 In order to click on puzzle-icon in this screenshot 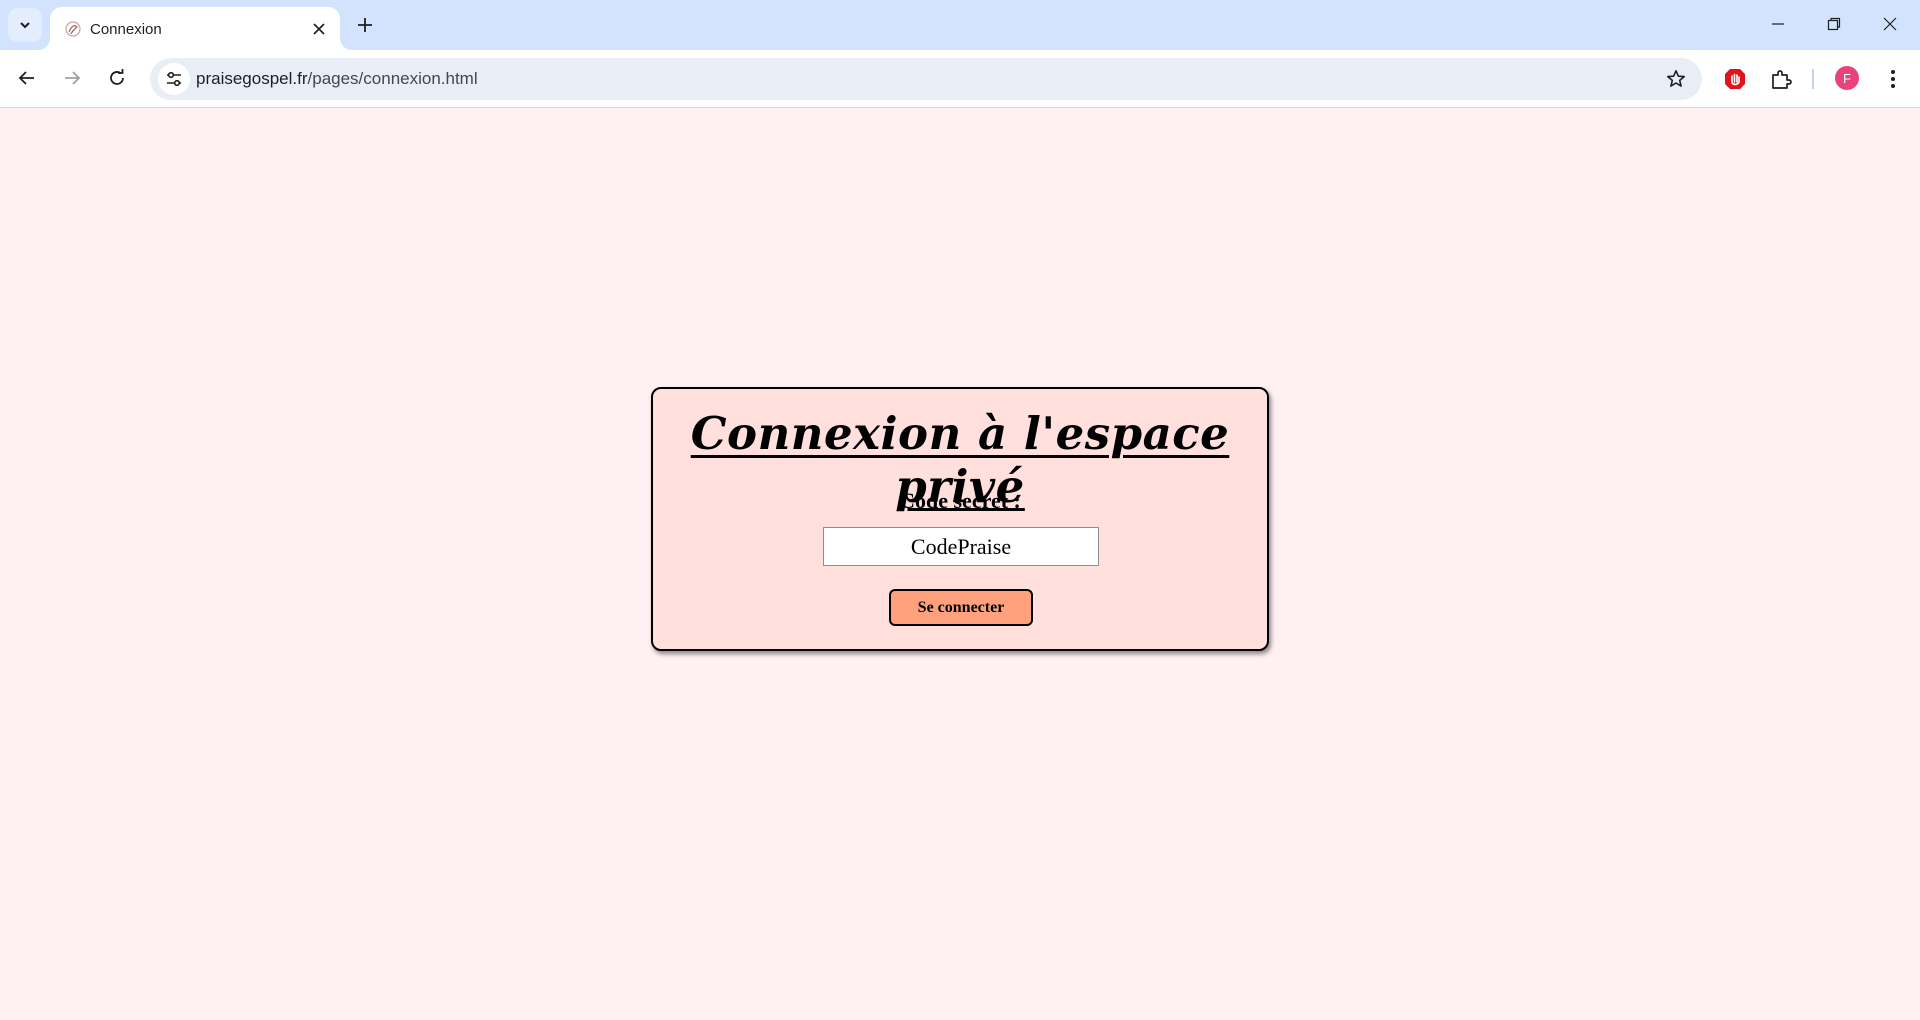, I will do `click(1782, 79)`.